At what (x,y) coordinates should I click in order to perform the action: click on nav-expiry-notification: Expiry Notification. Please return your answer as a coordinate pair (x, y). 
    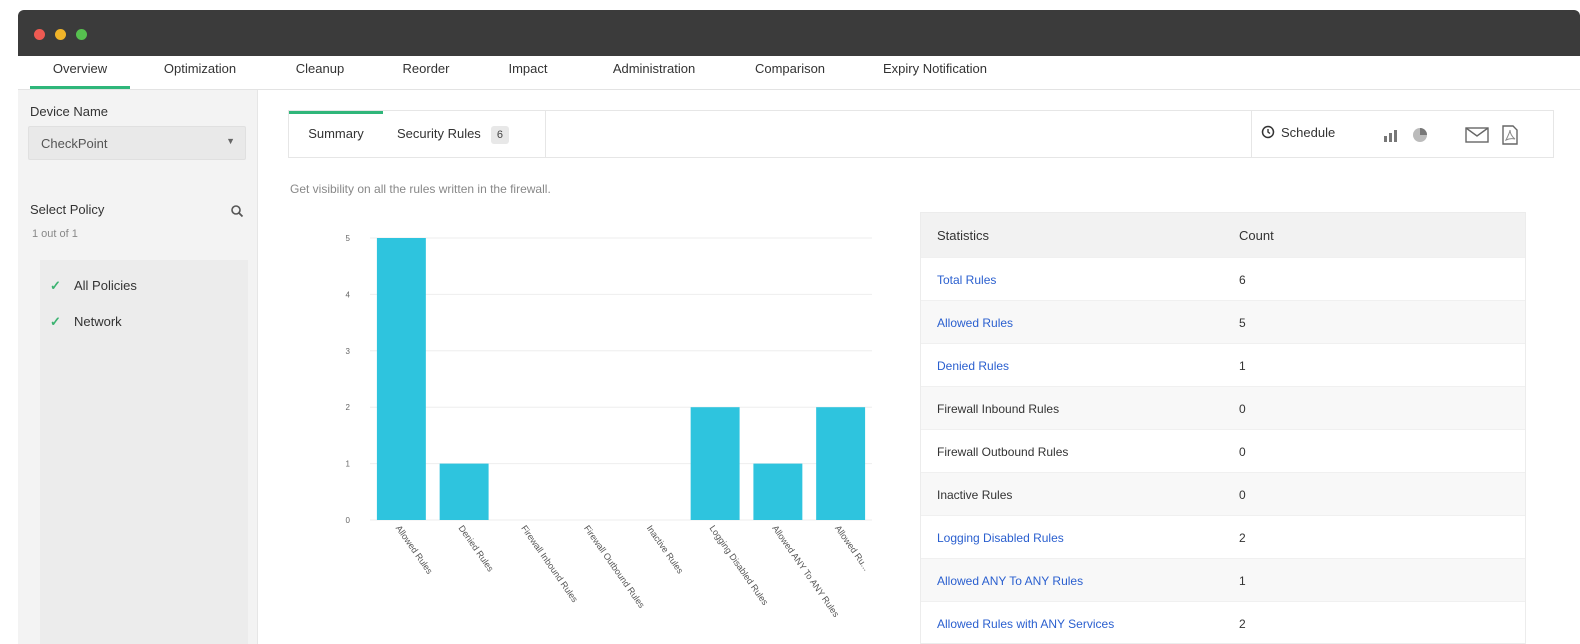
    Looking at the image, I should click on (935, 72).